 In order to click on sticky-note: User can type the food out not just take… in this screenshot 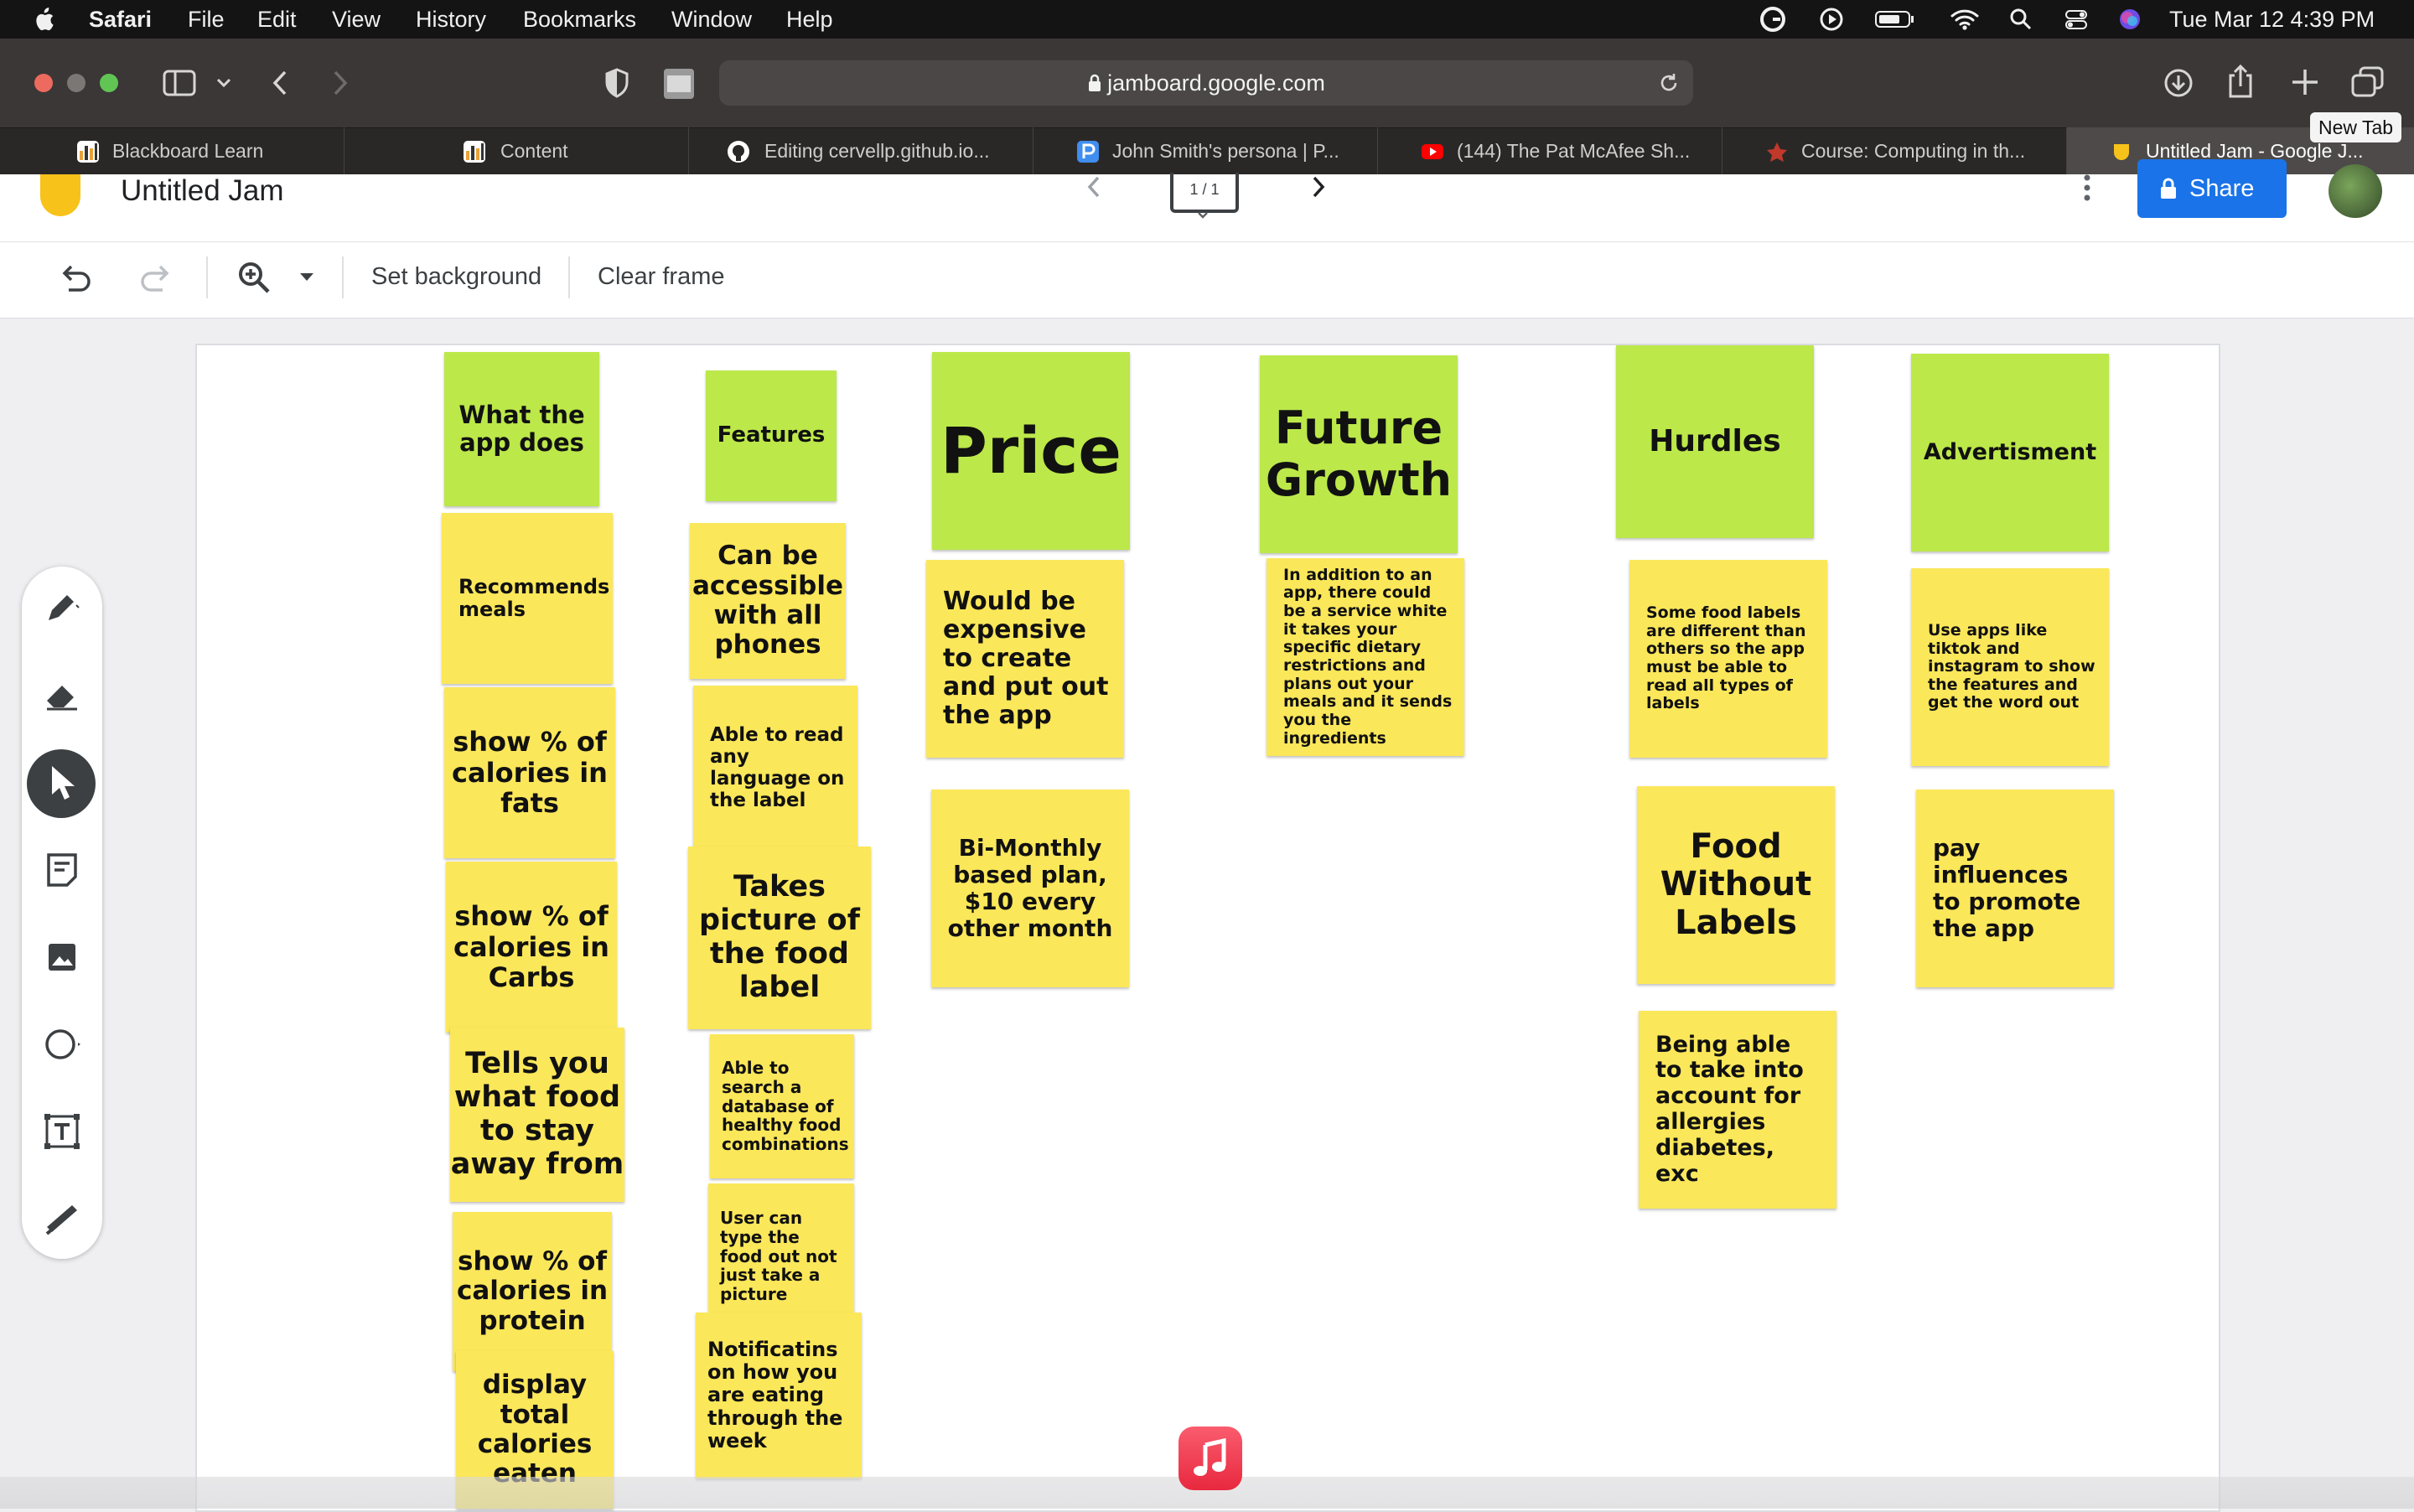, I will do `click(781, 1256)`.